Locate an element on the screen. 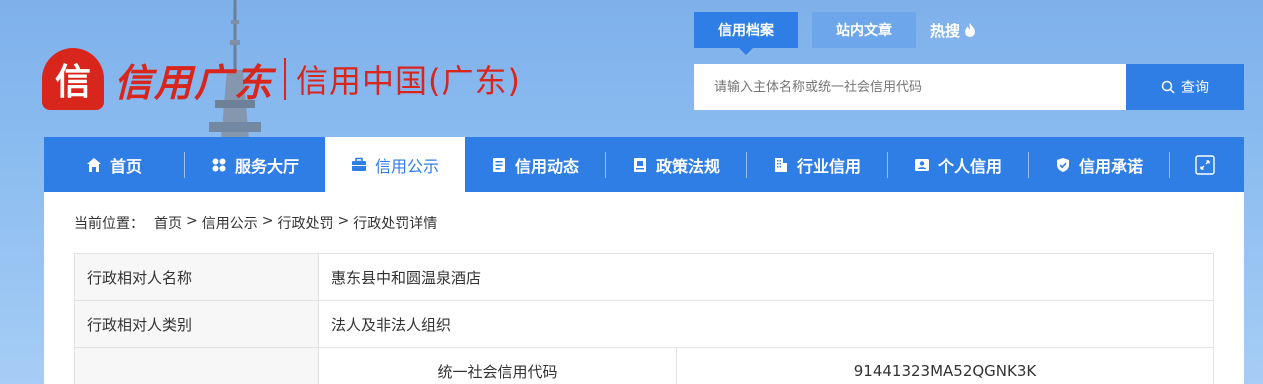 The height and width of the screenshot is (384, 1263). expand-button is located at coordinates (1205, 164).